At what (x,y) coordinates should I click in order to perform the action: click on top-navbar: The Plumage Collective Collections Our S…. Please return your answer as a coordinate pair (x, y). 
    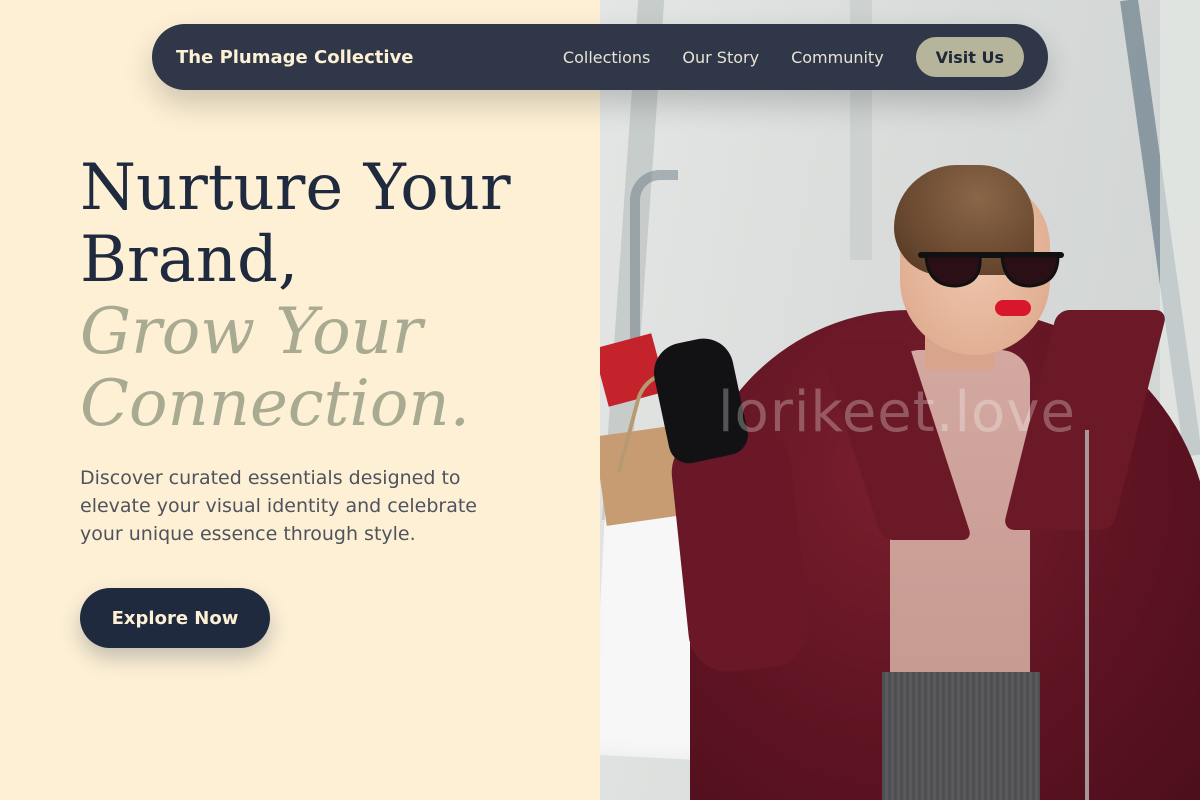
    Looking at the image, I should click on (600, 57).